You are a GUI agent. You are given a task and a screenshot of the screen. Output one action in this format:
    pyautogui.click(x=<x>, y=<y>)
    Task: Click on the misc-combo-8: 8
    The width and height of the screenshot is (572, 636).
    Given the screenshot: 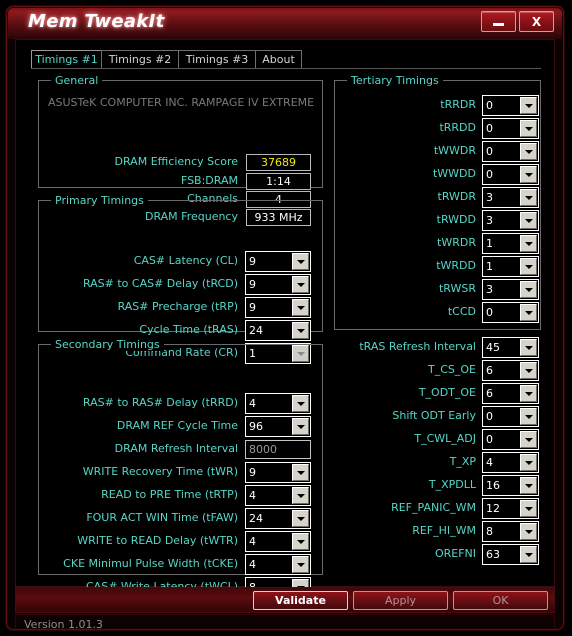 What is the action you would take?
    pyautogui.click(x=510, y=531)
    